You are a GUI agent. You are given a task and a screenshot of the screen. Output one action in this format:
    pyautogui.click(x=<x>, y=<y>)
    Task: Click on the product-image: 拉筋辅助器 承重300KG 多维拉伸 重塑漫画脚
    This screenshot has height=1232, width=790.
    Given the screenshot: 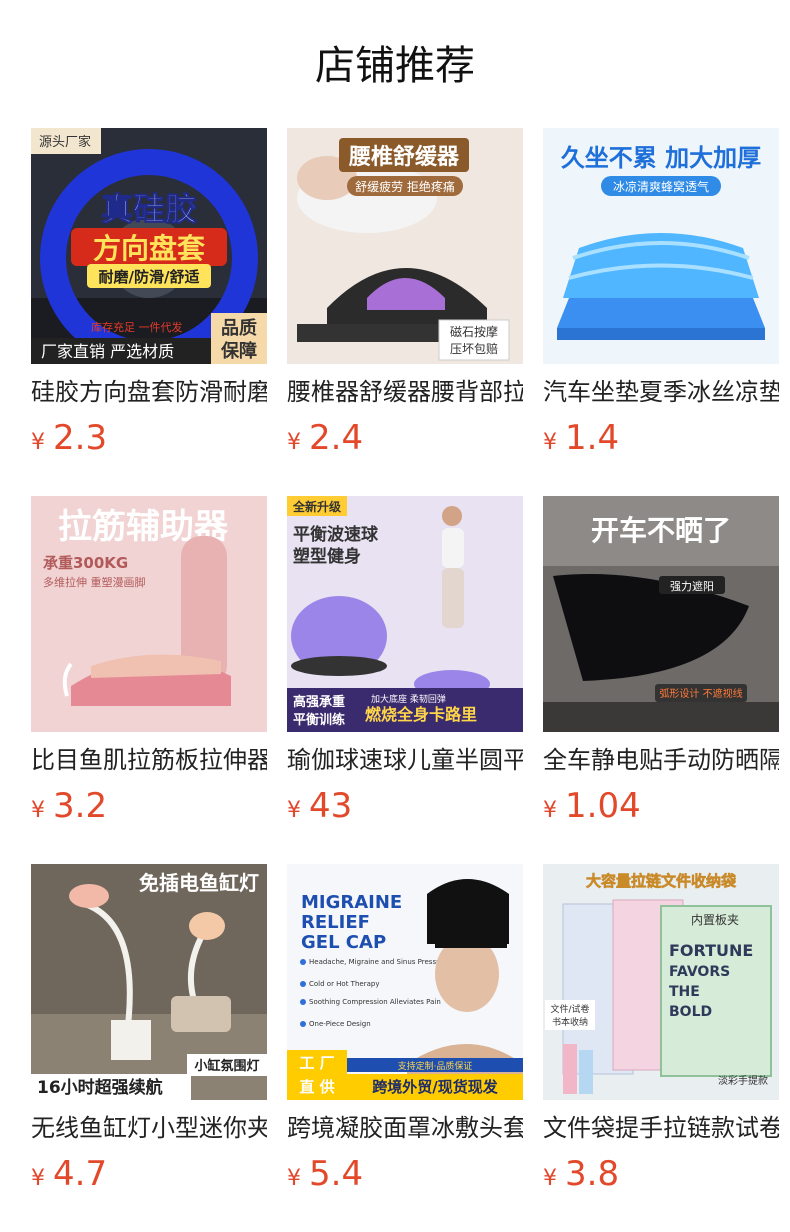 What is the action you would take?
    pyautogui.click(x=149, y=614)
    